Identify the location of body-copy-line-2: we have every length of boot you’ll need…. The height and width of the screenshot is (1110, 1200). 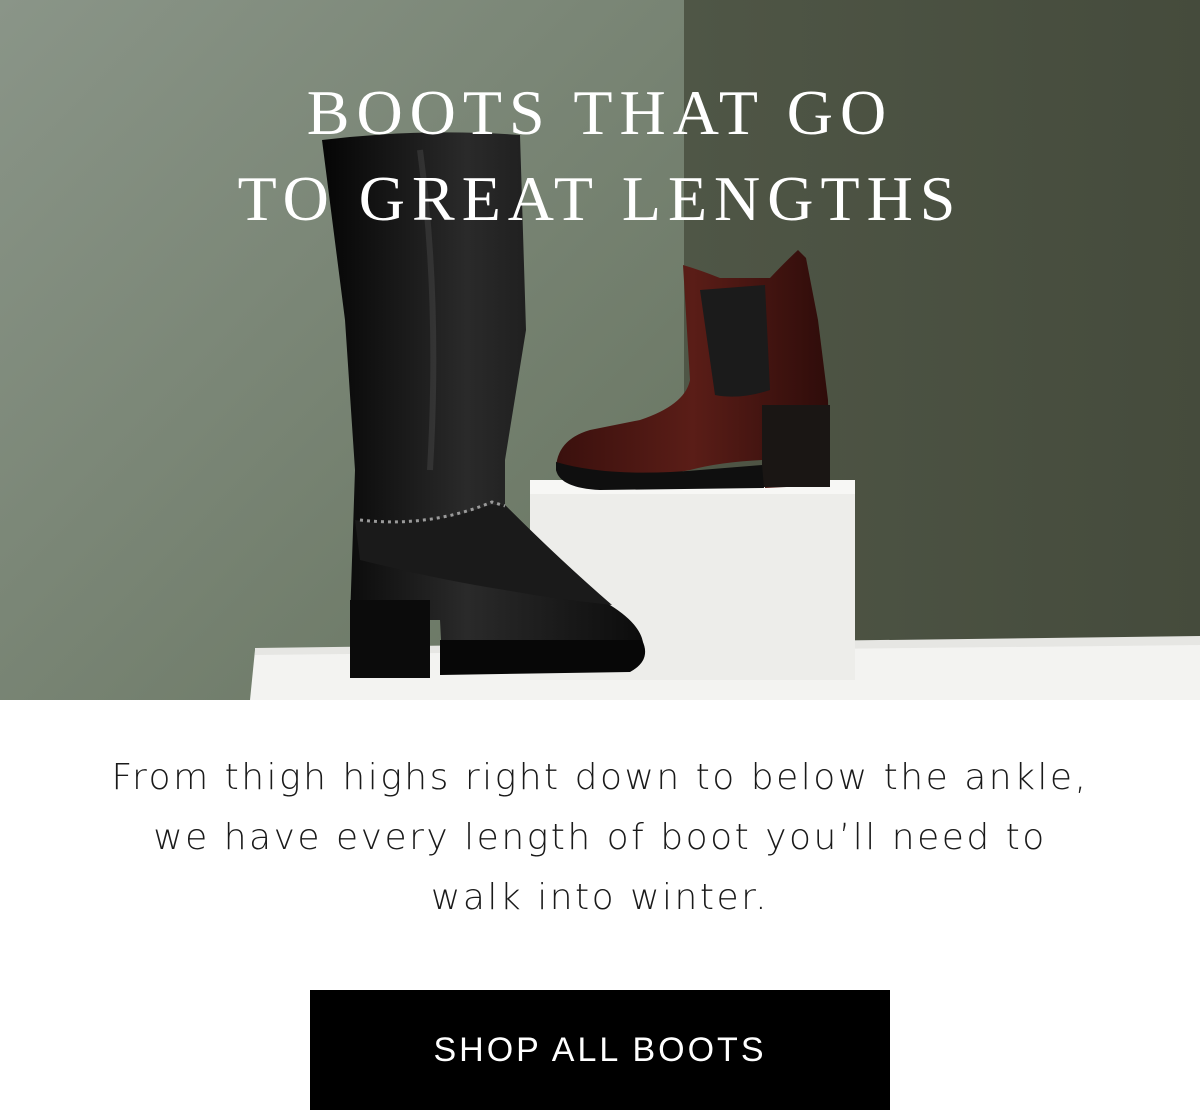
(600, 837).